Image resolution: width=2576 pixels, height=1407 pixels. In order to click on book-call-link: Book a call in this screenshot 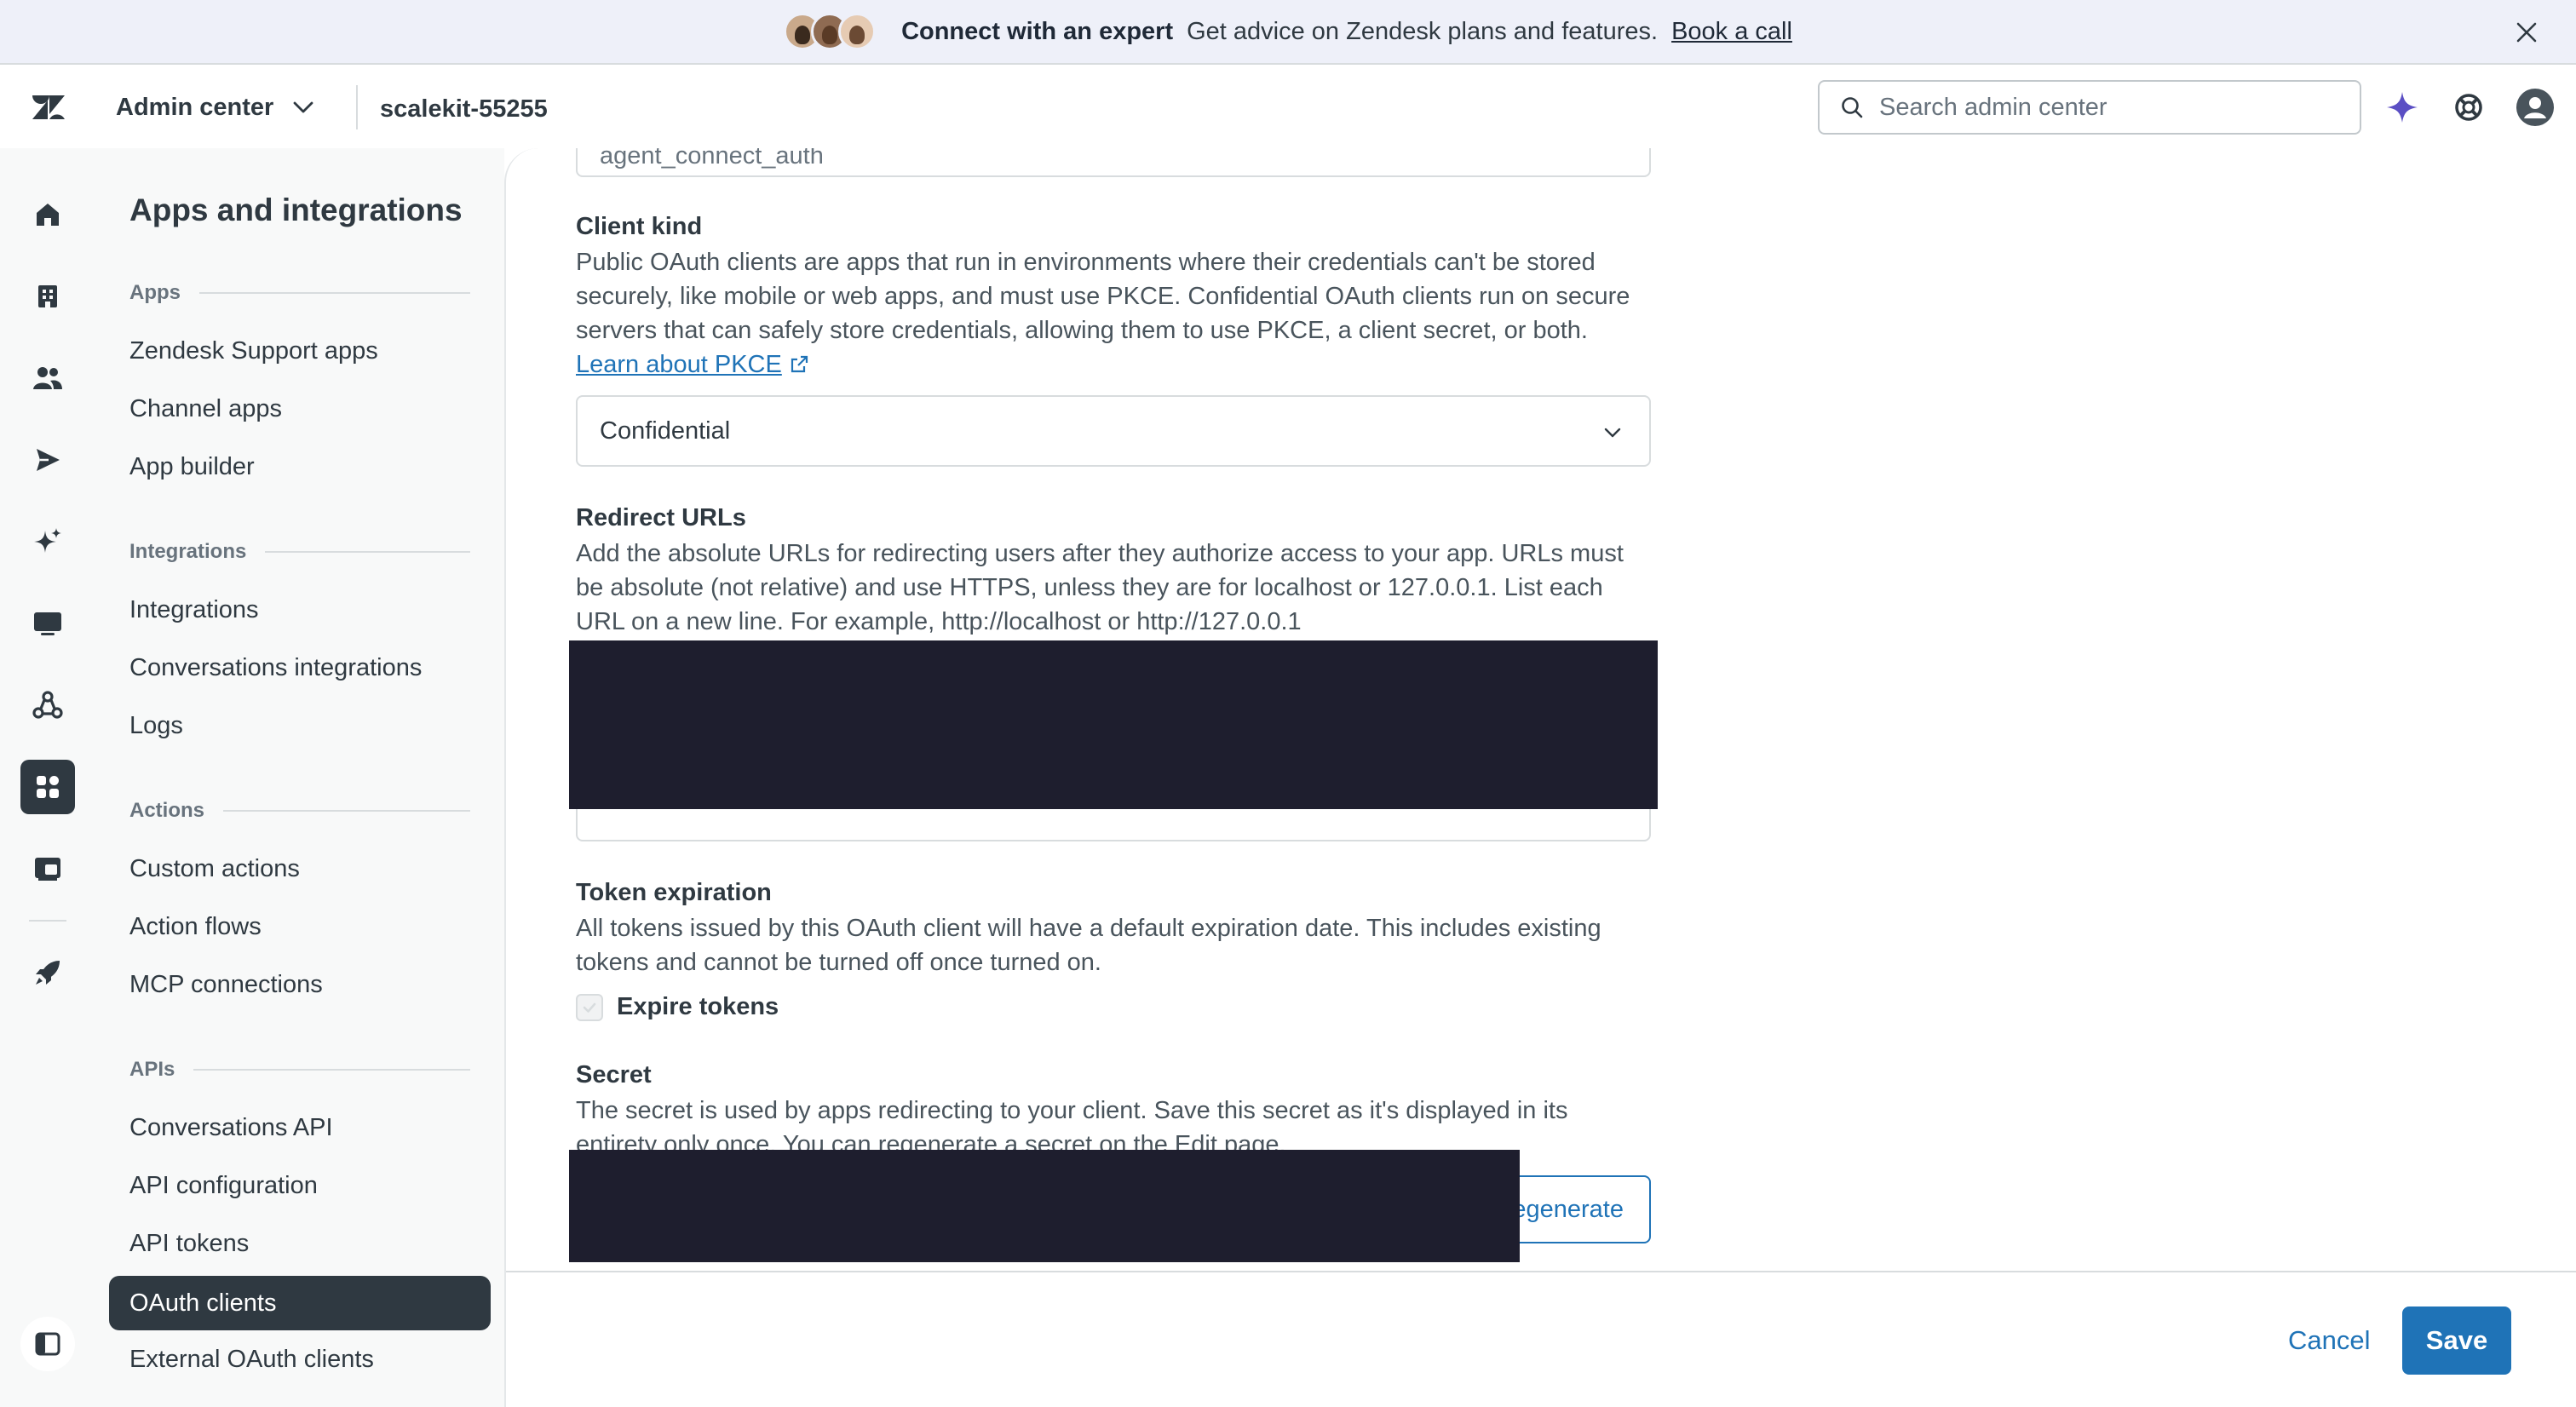, I will do `click(1732, 32)`.